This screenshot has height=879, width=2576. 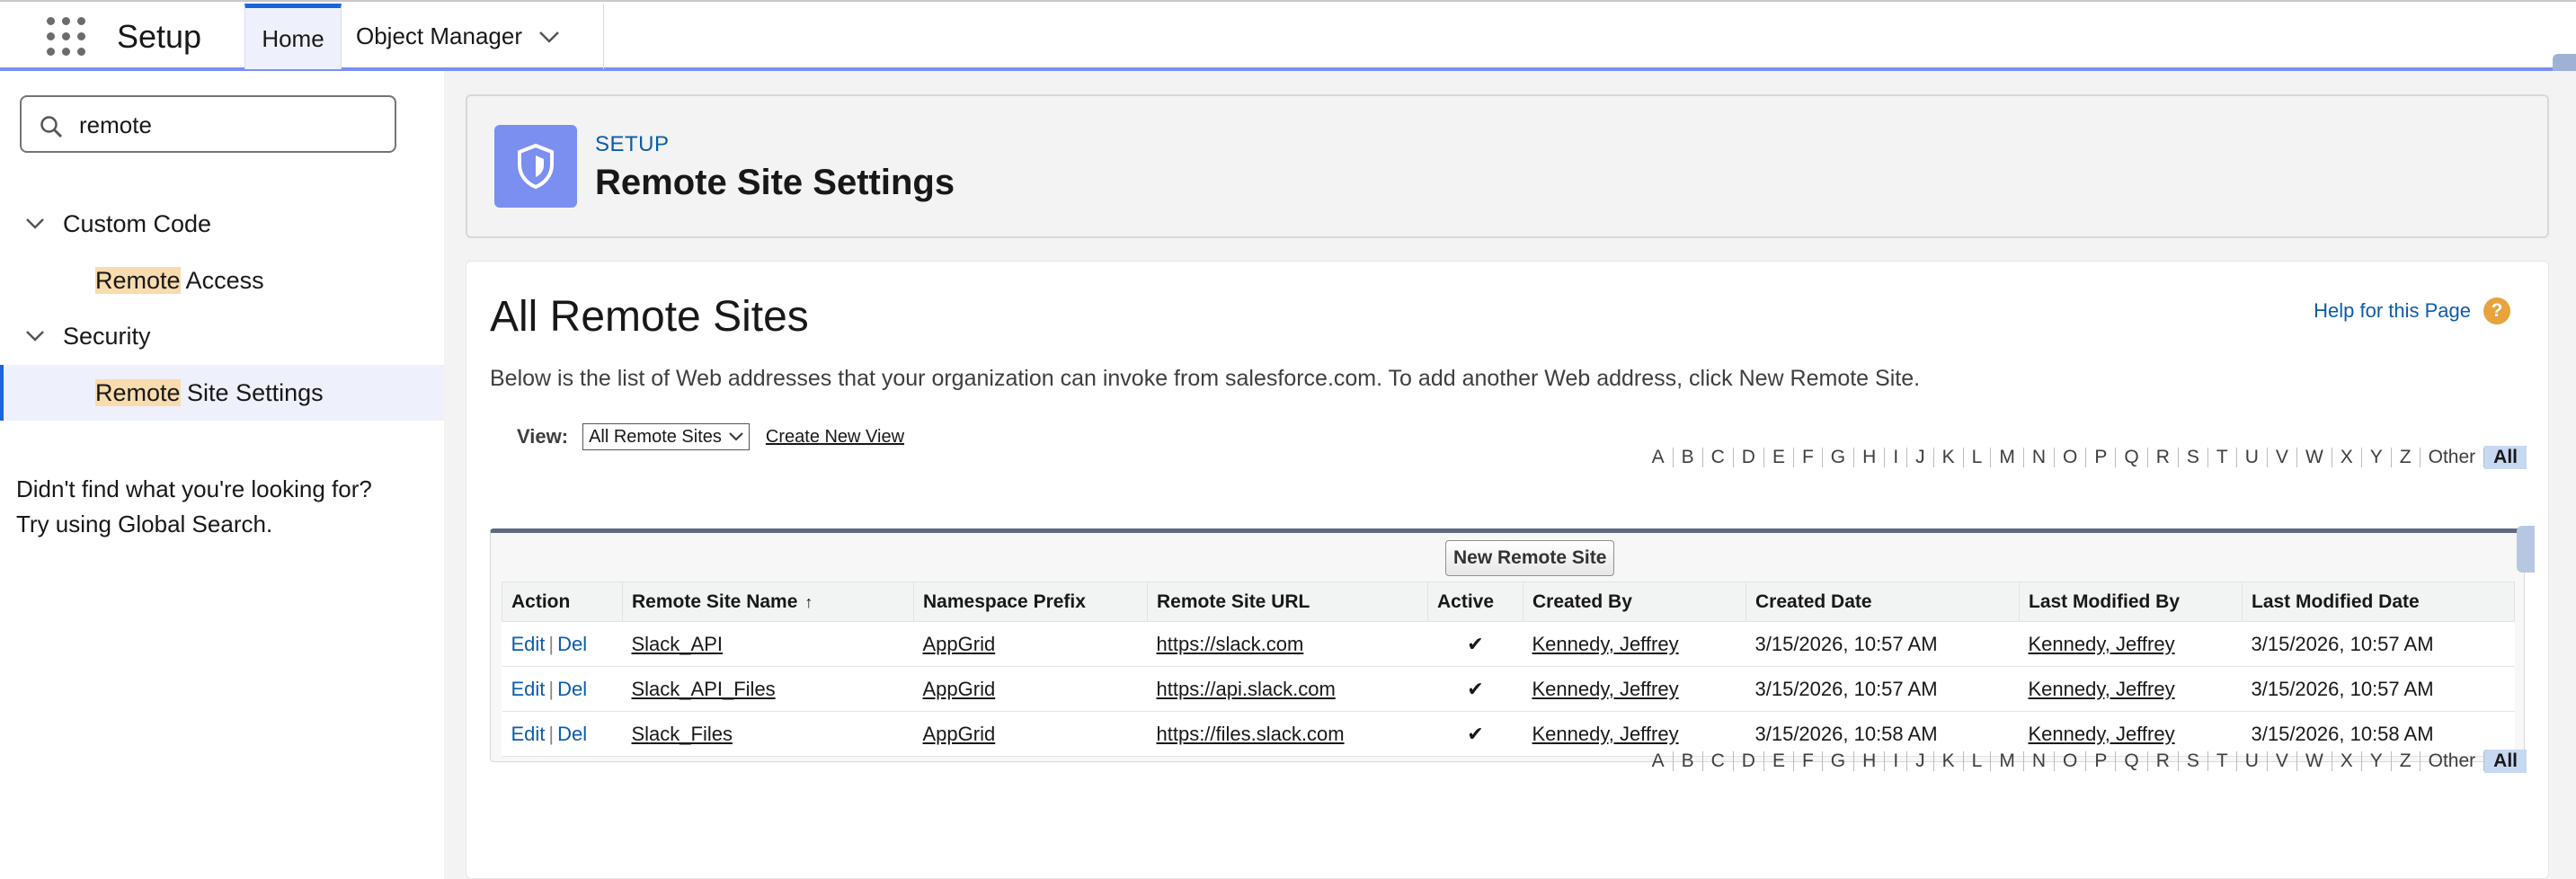 What do you see at coordinates (768, 602) in the screenshot?
I see `column-header-remote-site-name: Remote Site Name ↑` at bounding box center [768, 602].